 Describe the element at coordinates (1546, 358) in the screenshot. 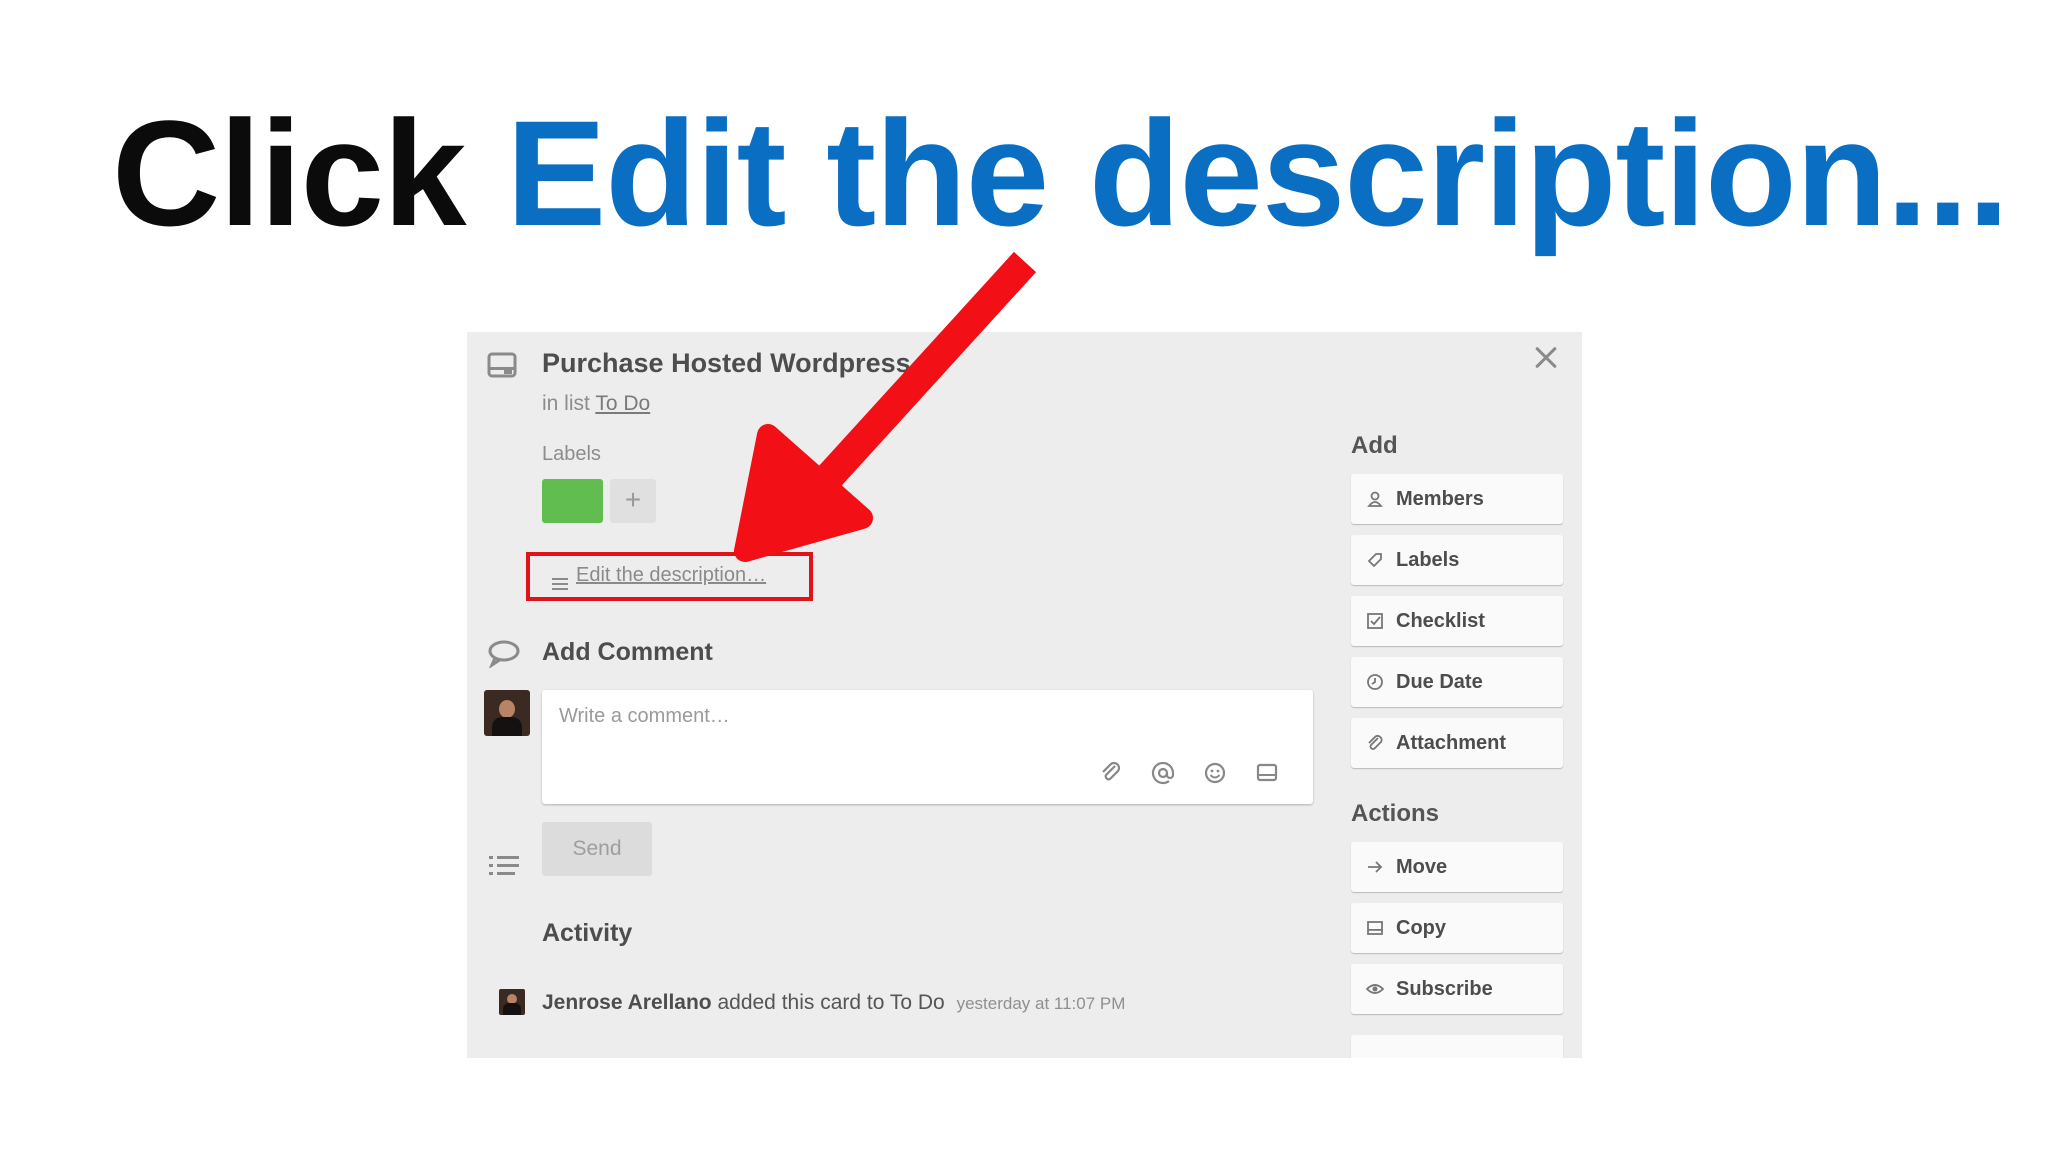

I see `close-icon` at that location.